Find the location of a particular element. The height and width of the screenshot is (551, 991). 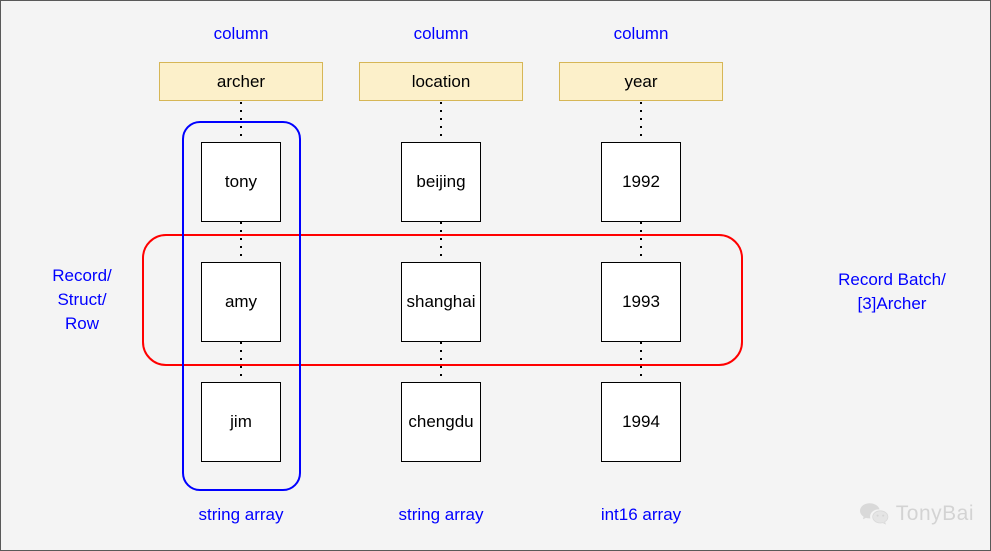

record-label-line-3: Row is located at coordinates (81, 323).